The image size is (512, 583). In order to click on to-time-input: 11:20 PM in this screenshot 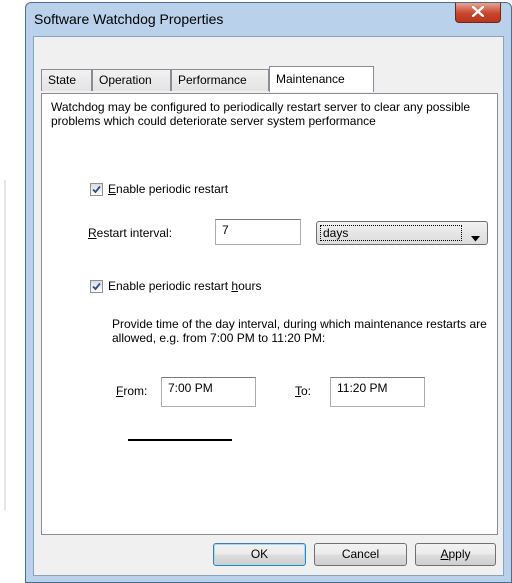, I will do `click(377, 392)`.